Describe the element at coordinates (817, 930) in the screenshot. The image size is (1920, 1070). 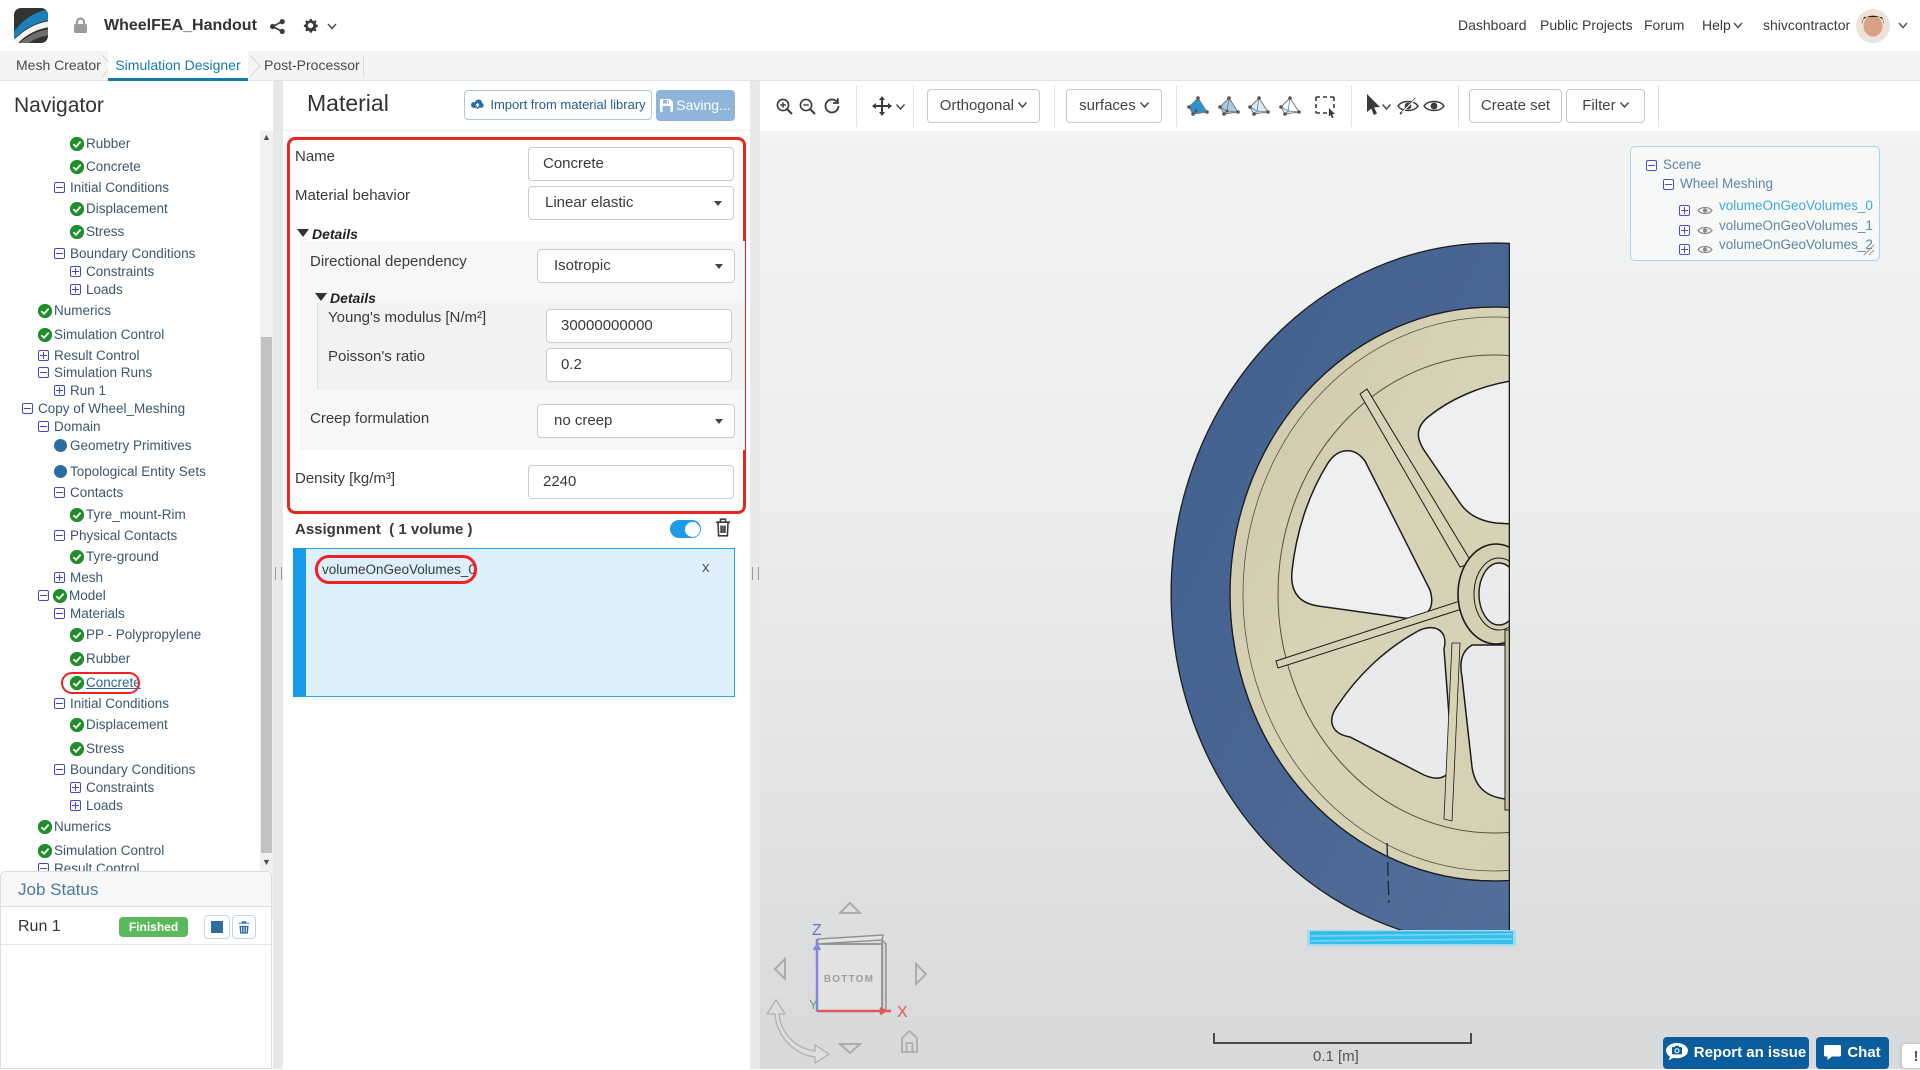
I see `svg-text: Z` at that location.